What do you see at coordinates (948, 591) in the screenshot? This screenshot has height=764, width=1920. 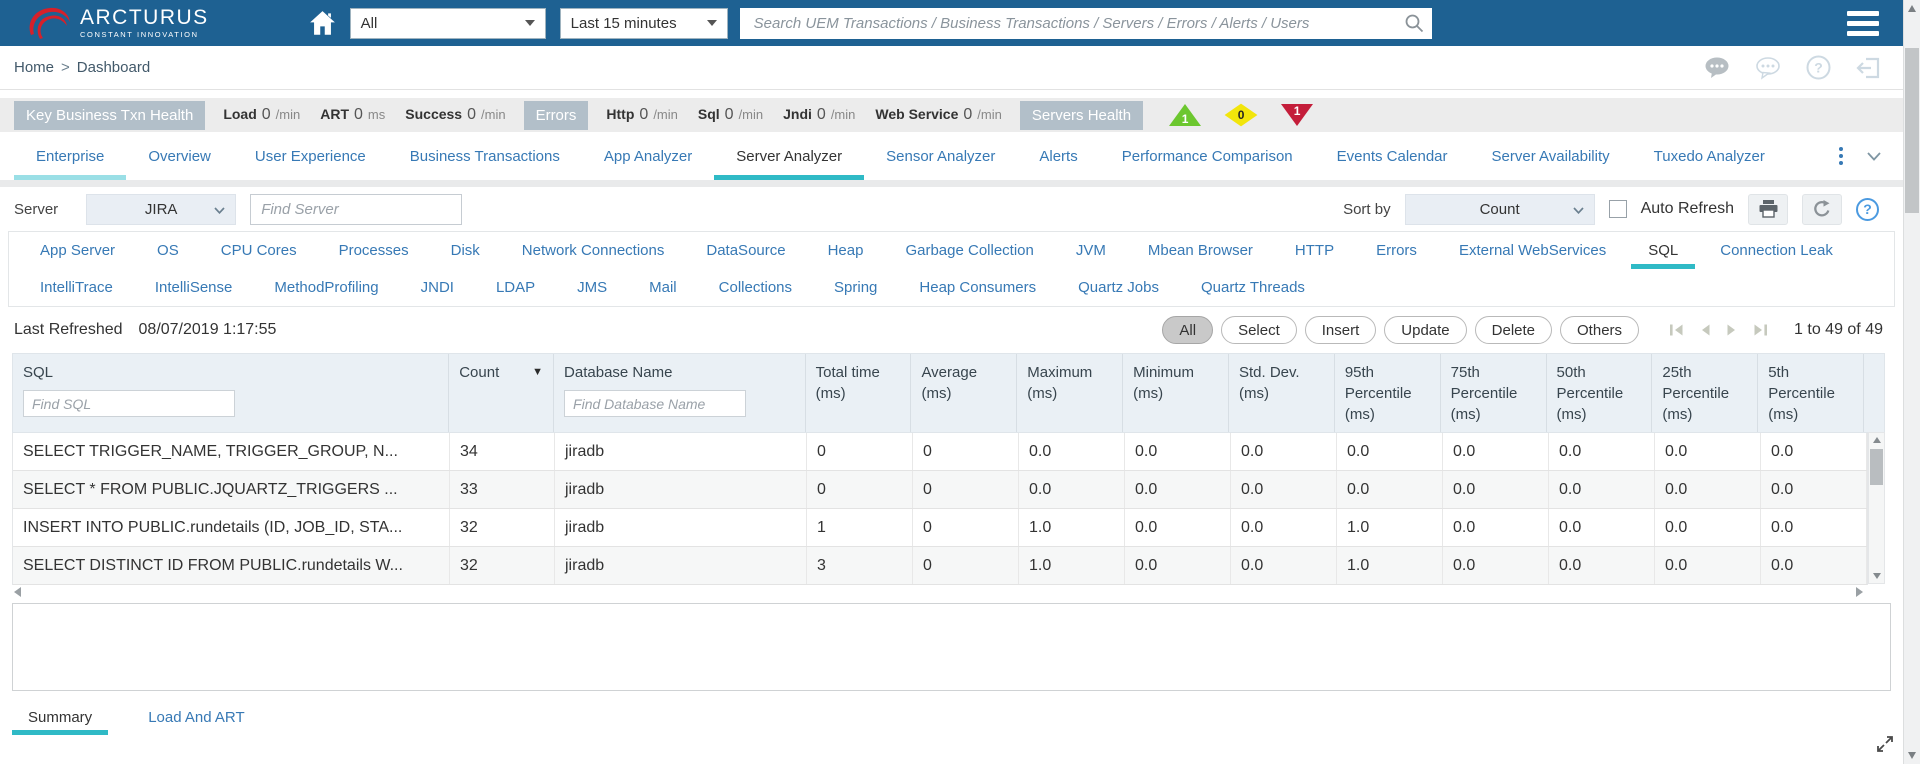 I see `table-horizontal-scrollbar` at bounding box center [948, 591].